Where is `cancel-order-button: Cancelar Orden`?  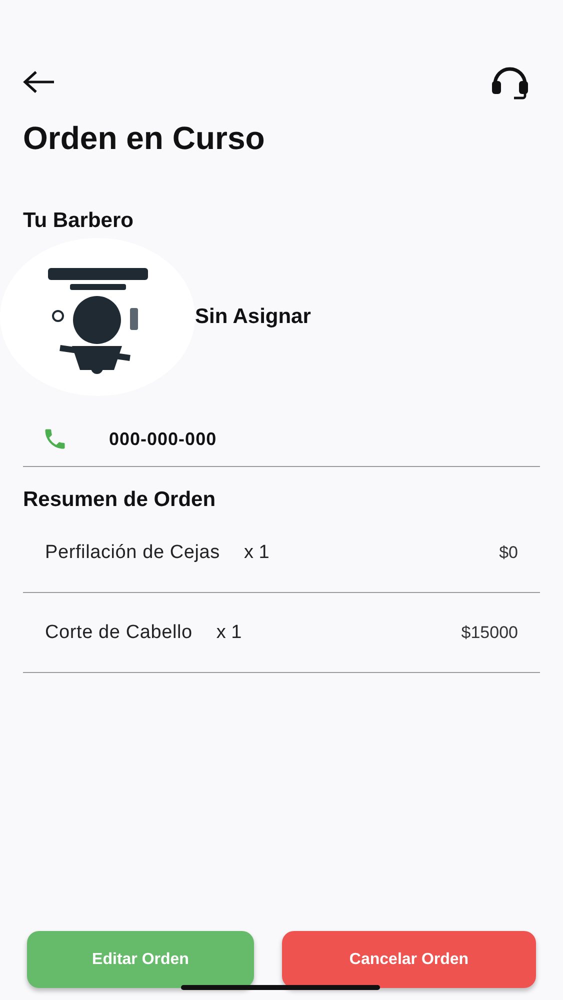
cancel-order-button: Cancelar Orden is located at coordinates (409, 959).